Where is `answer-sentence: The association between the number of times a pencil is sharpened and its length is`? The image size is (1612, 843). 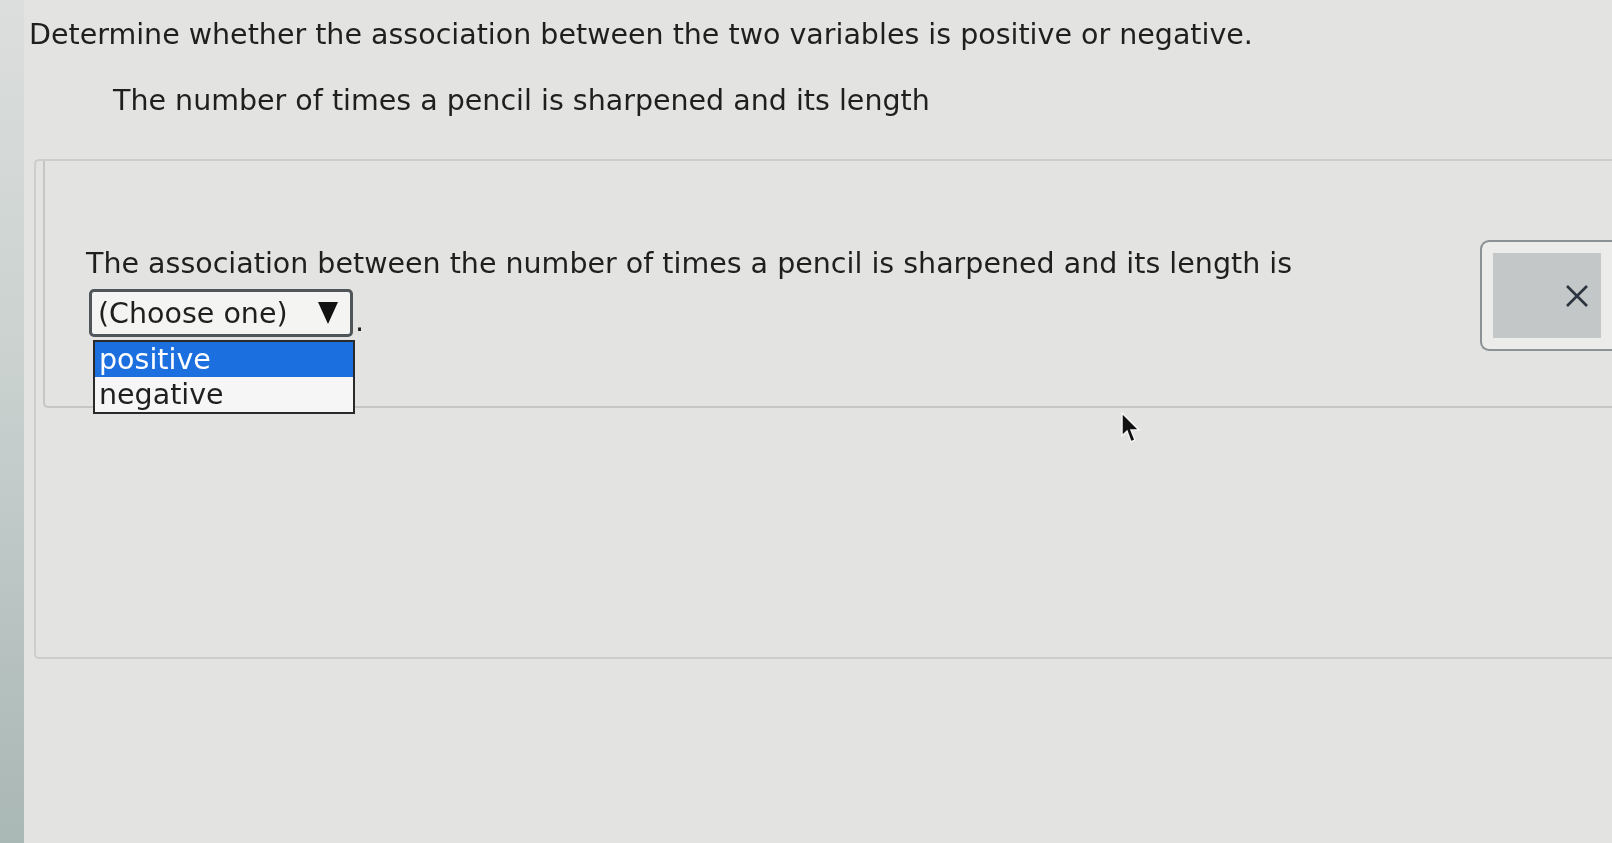 answer-sentence: The association between the number of times a pencil is sharpened and its length is is located at coordinates (690, 264).